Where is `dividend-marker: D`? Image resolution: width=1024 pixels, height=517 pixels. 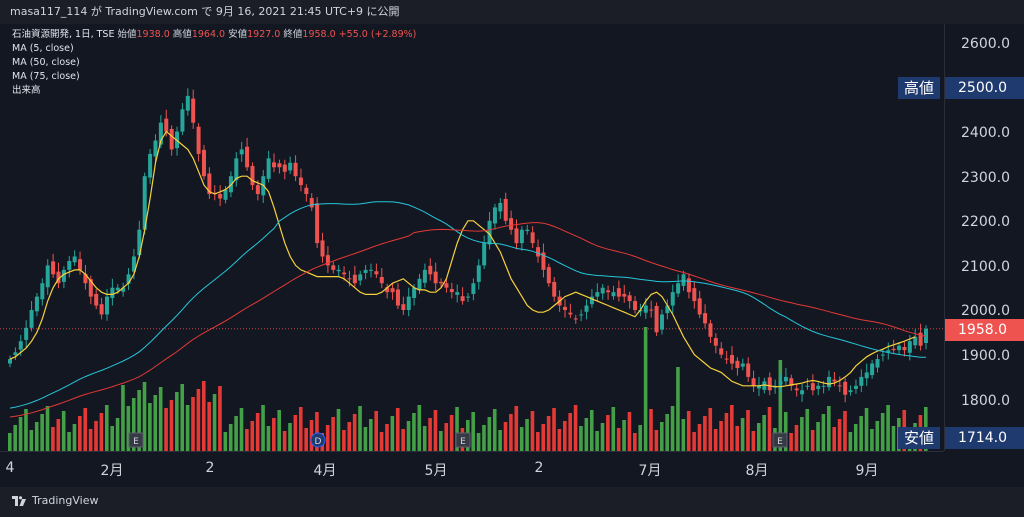
dividend-marker: D is located at coordinates (318, 440).